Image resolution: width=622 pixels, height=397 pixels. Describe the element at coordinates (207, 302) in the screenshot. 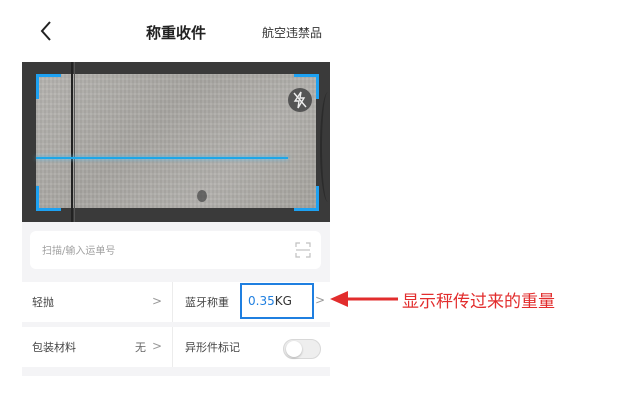

I see `bluetooth-weight-label: 蓝牙称重` at that location.